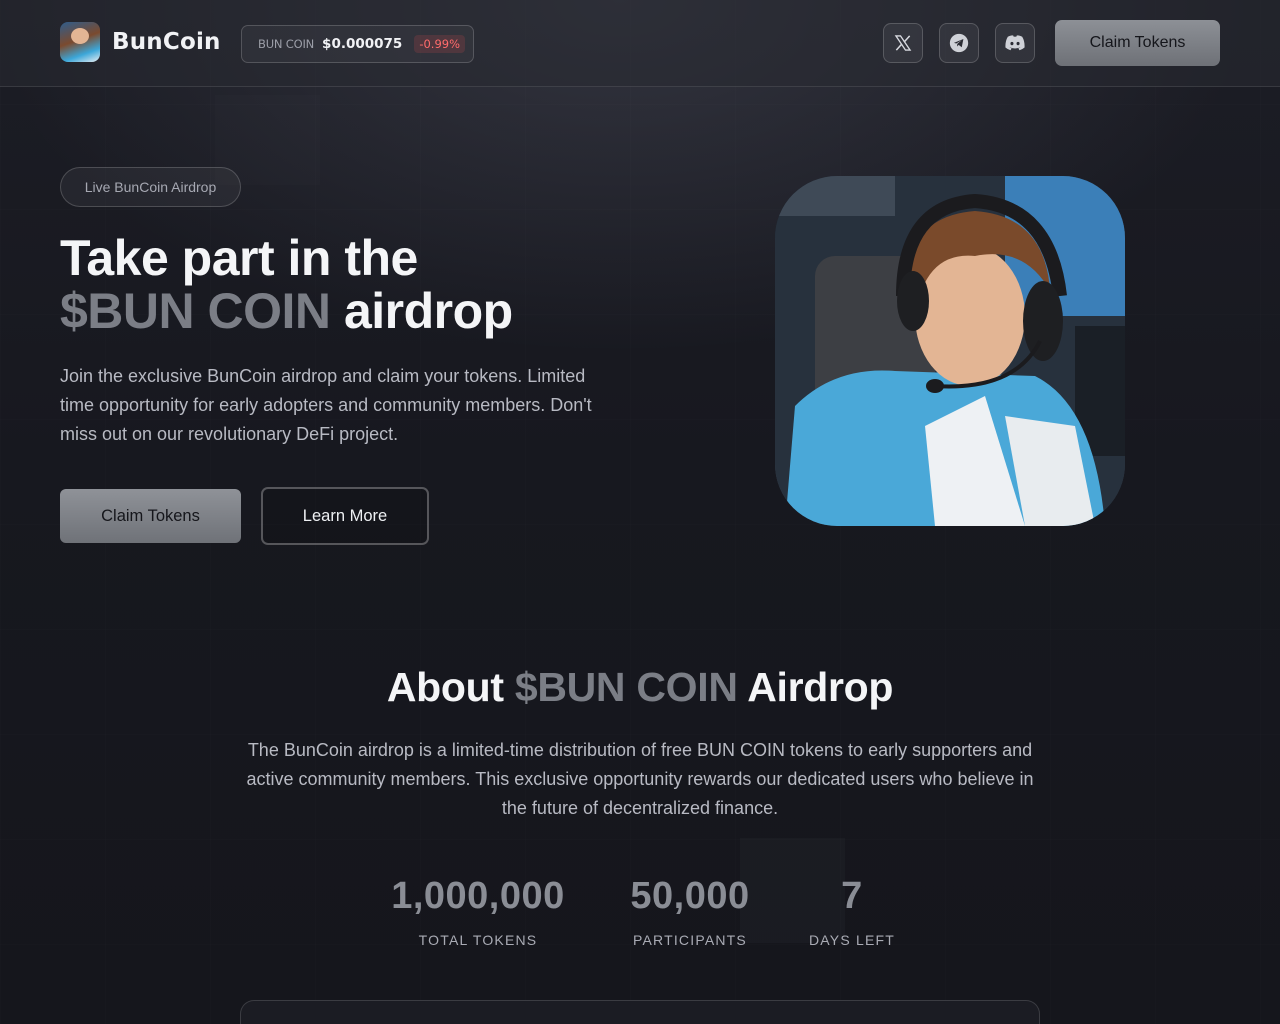  What do you see at coordinates (362, 44) in the screenshot?
I see `ticker-price: $0.000075` at bounding box center [362, 44].